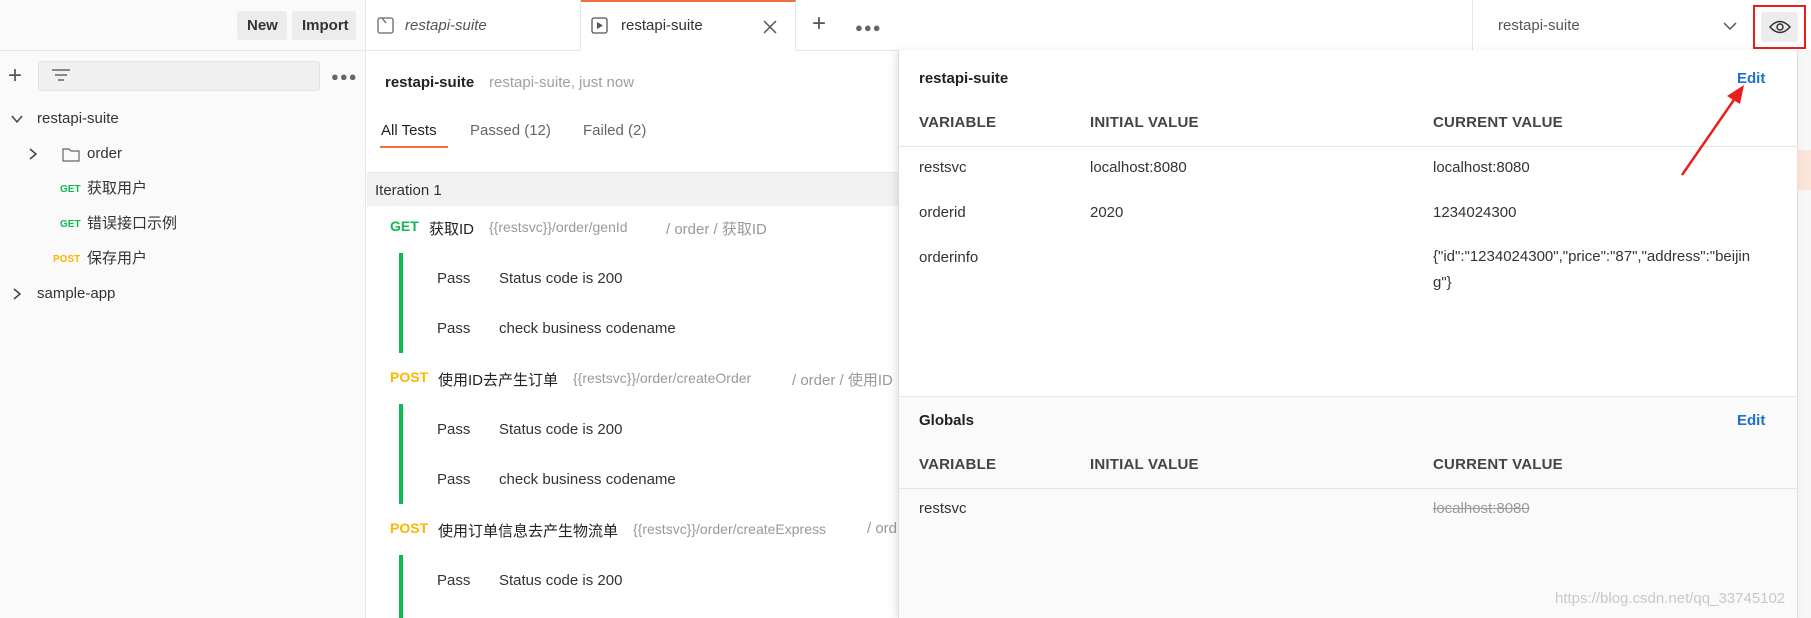 The width and height of the screenshot is (1811, 618). Describe the element at coordinates (409, 130) in the screenshot. I see `tab-all-tests: All Tests` at that location.